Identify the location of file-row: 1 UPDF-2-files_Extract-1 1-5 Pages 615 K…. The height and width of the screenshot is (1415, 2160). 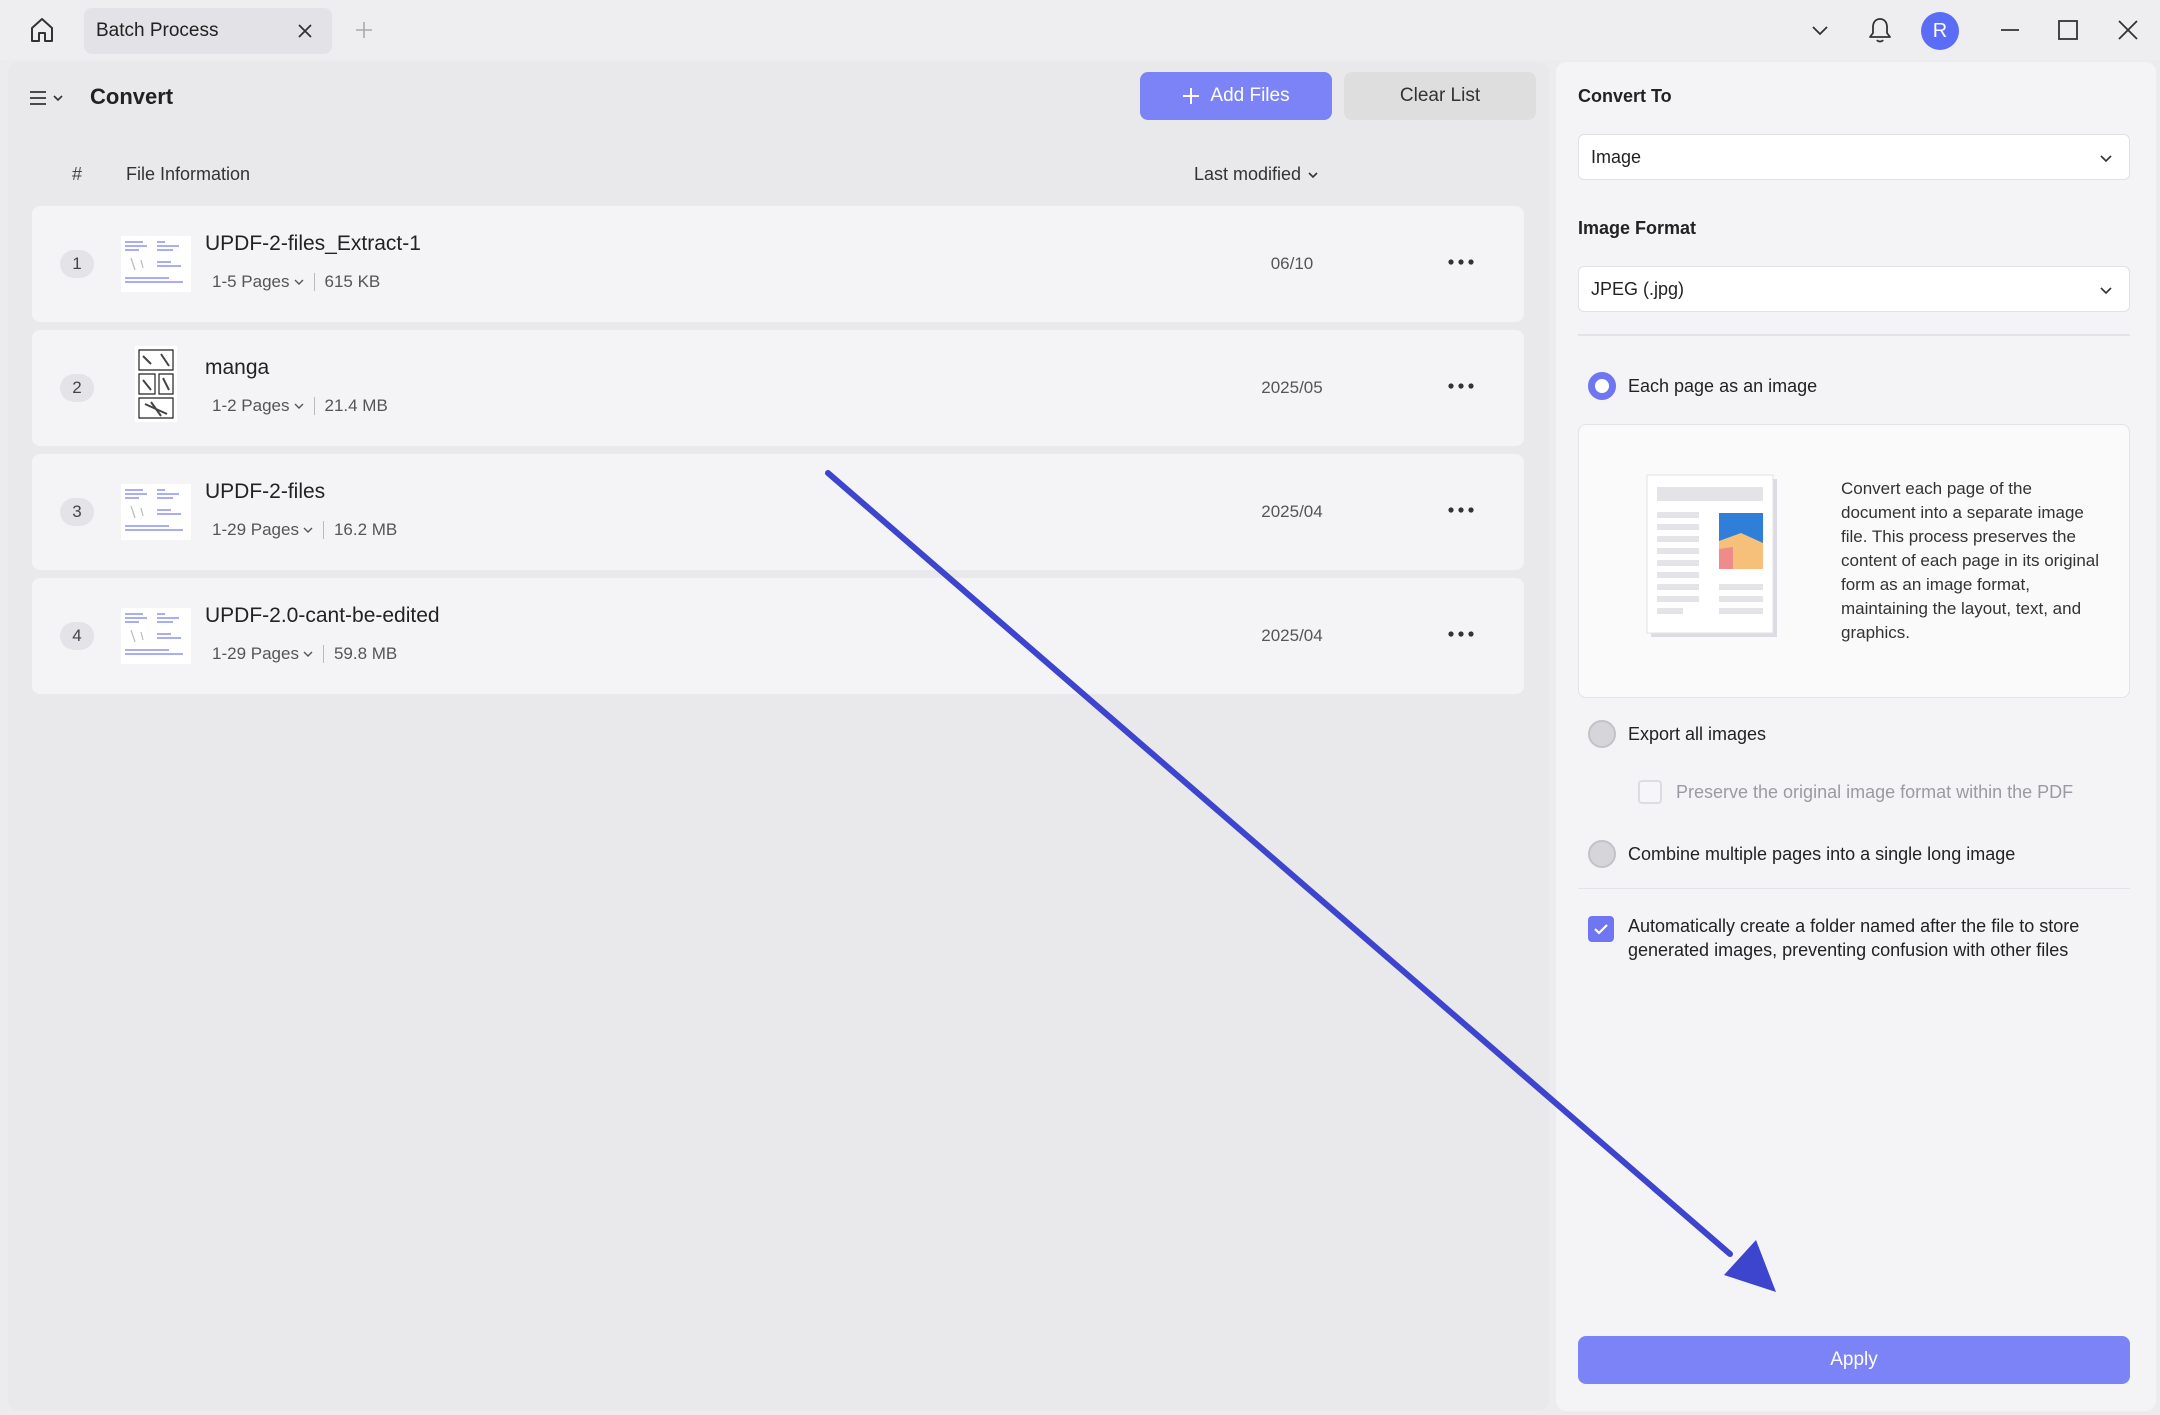
(778, 264).